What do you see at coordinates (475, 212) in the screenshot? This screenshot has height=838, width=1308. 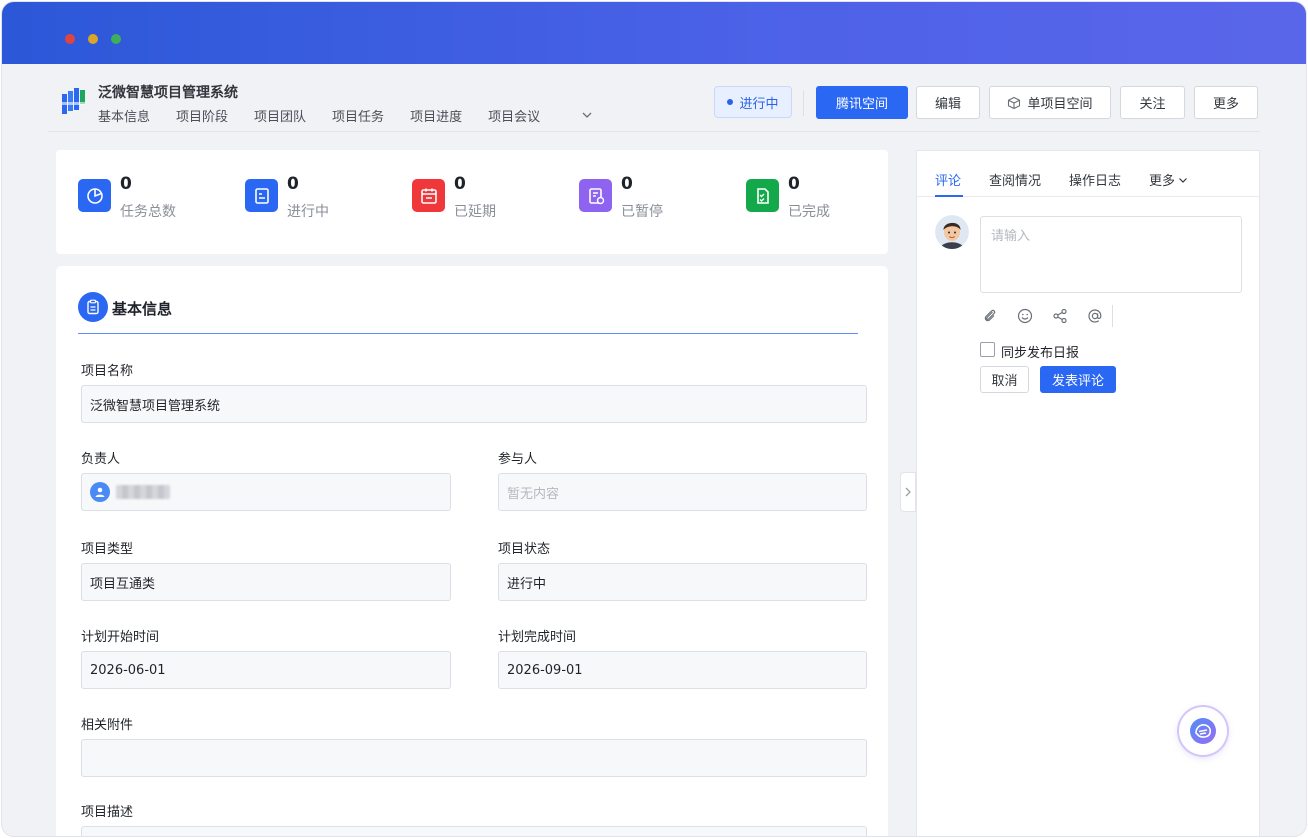 I see `stat-label: 已延期` at bounding box center [475, 212].